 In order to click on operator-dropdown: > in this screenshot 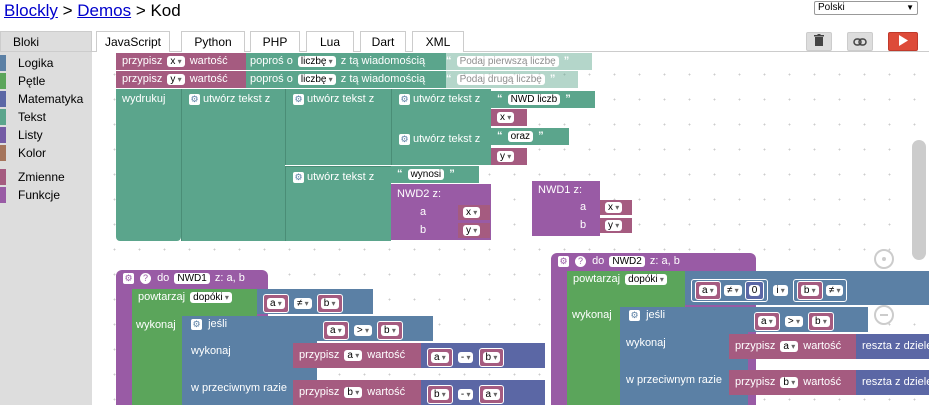, I will do `click(793, 321)`.